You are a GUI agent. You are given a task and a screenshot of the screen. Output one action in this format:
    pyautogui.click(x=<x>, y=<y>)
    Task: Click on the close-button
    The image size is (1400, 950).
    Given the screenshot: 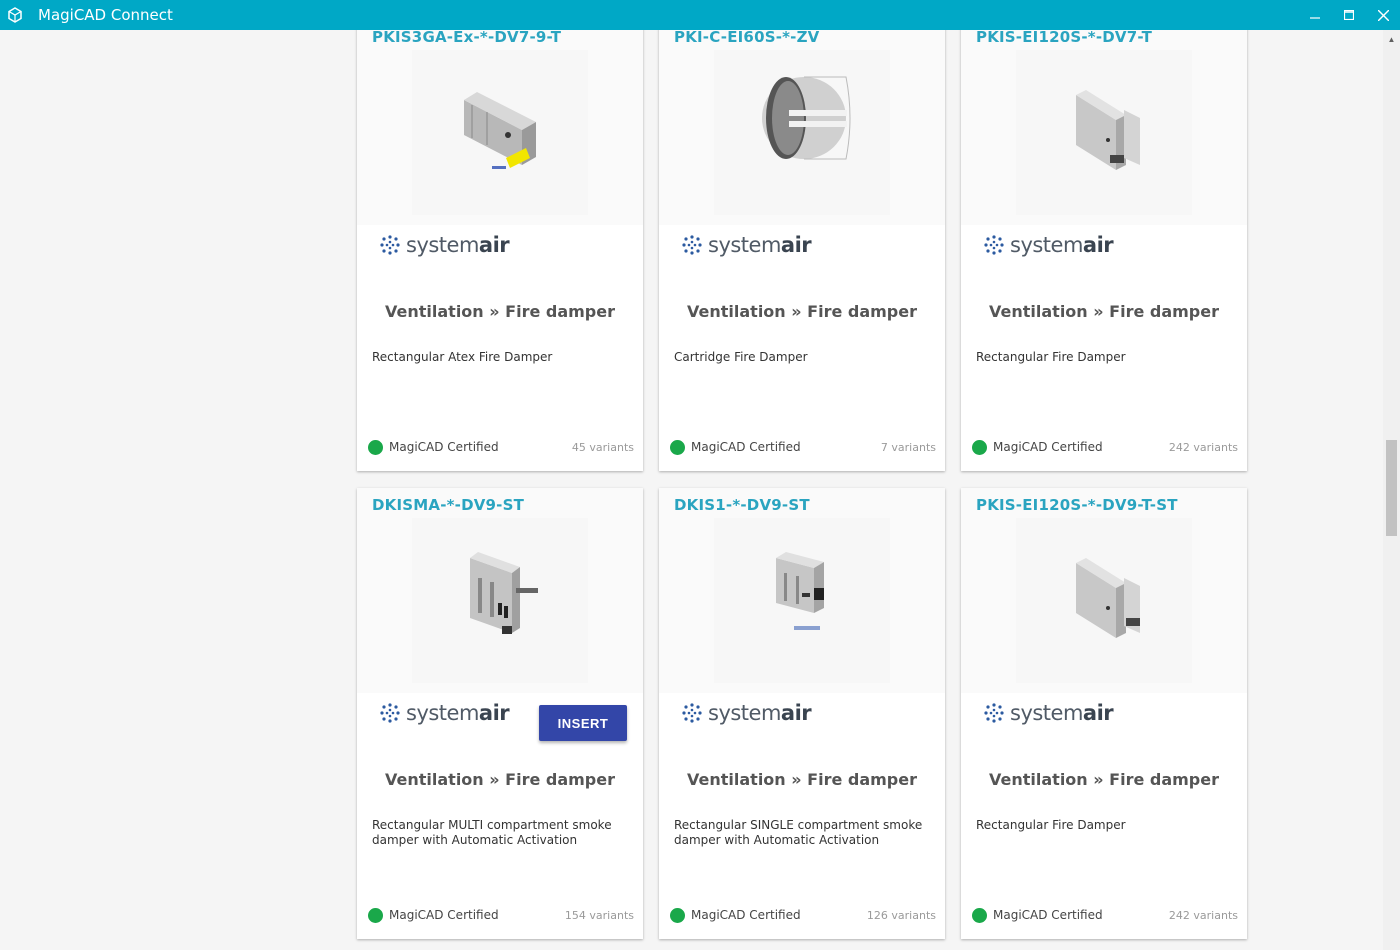 What is the action you would take?
    pyautogui.click(x=1383, y=15)
    